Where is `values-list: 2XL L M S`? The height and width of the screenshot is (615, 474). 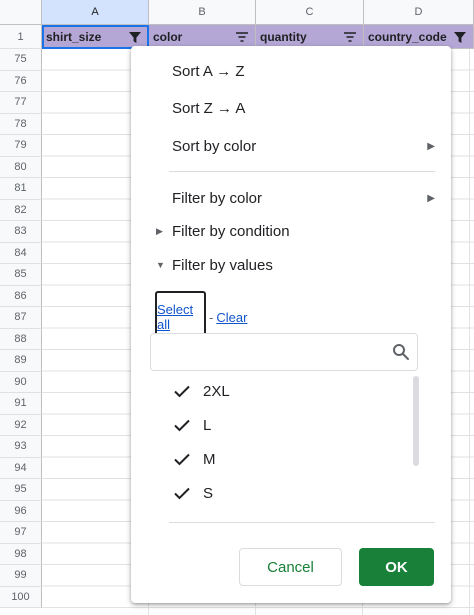 values-list: 2XL L M S is located at coordinates (201, 442).